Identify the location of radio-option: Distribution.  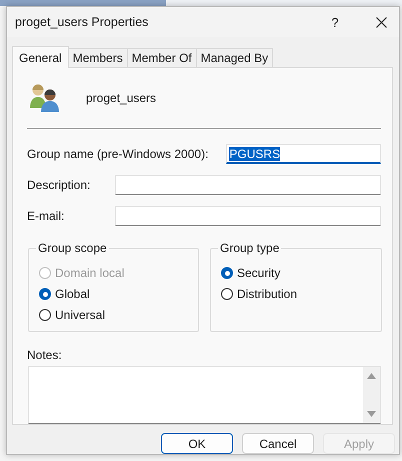
(296, 294).